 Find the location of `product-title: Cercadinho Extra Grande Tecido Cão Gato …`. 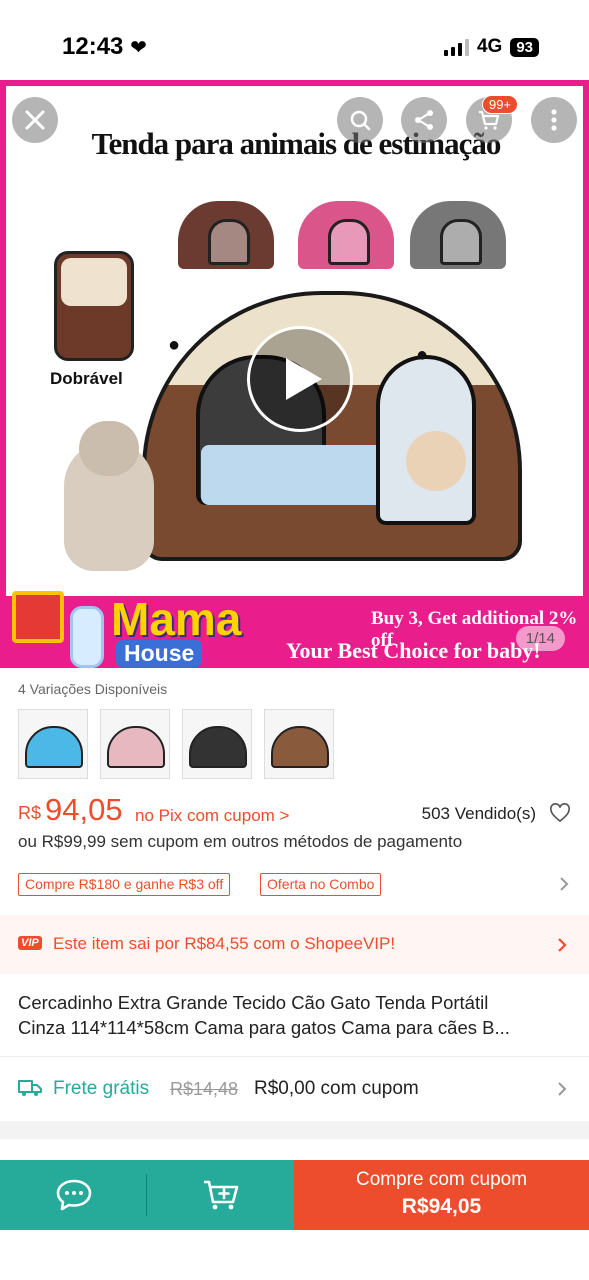

product-title: Cercadinho Extra Grande Tecido Cão Gato … is located at coordinates (295, 1015).